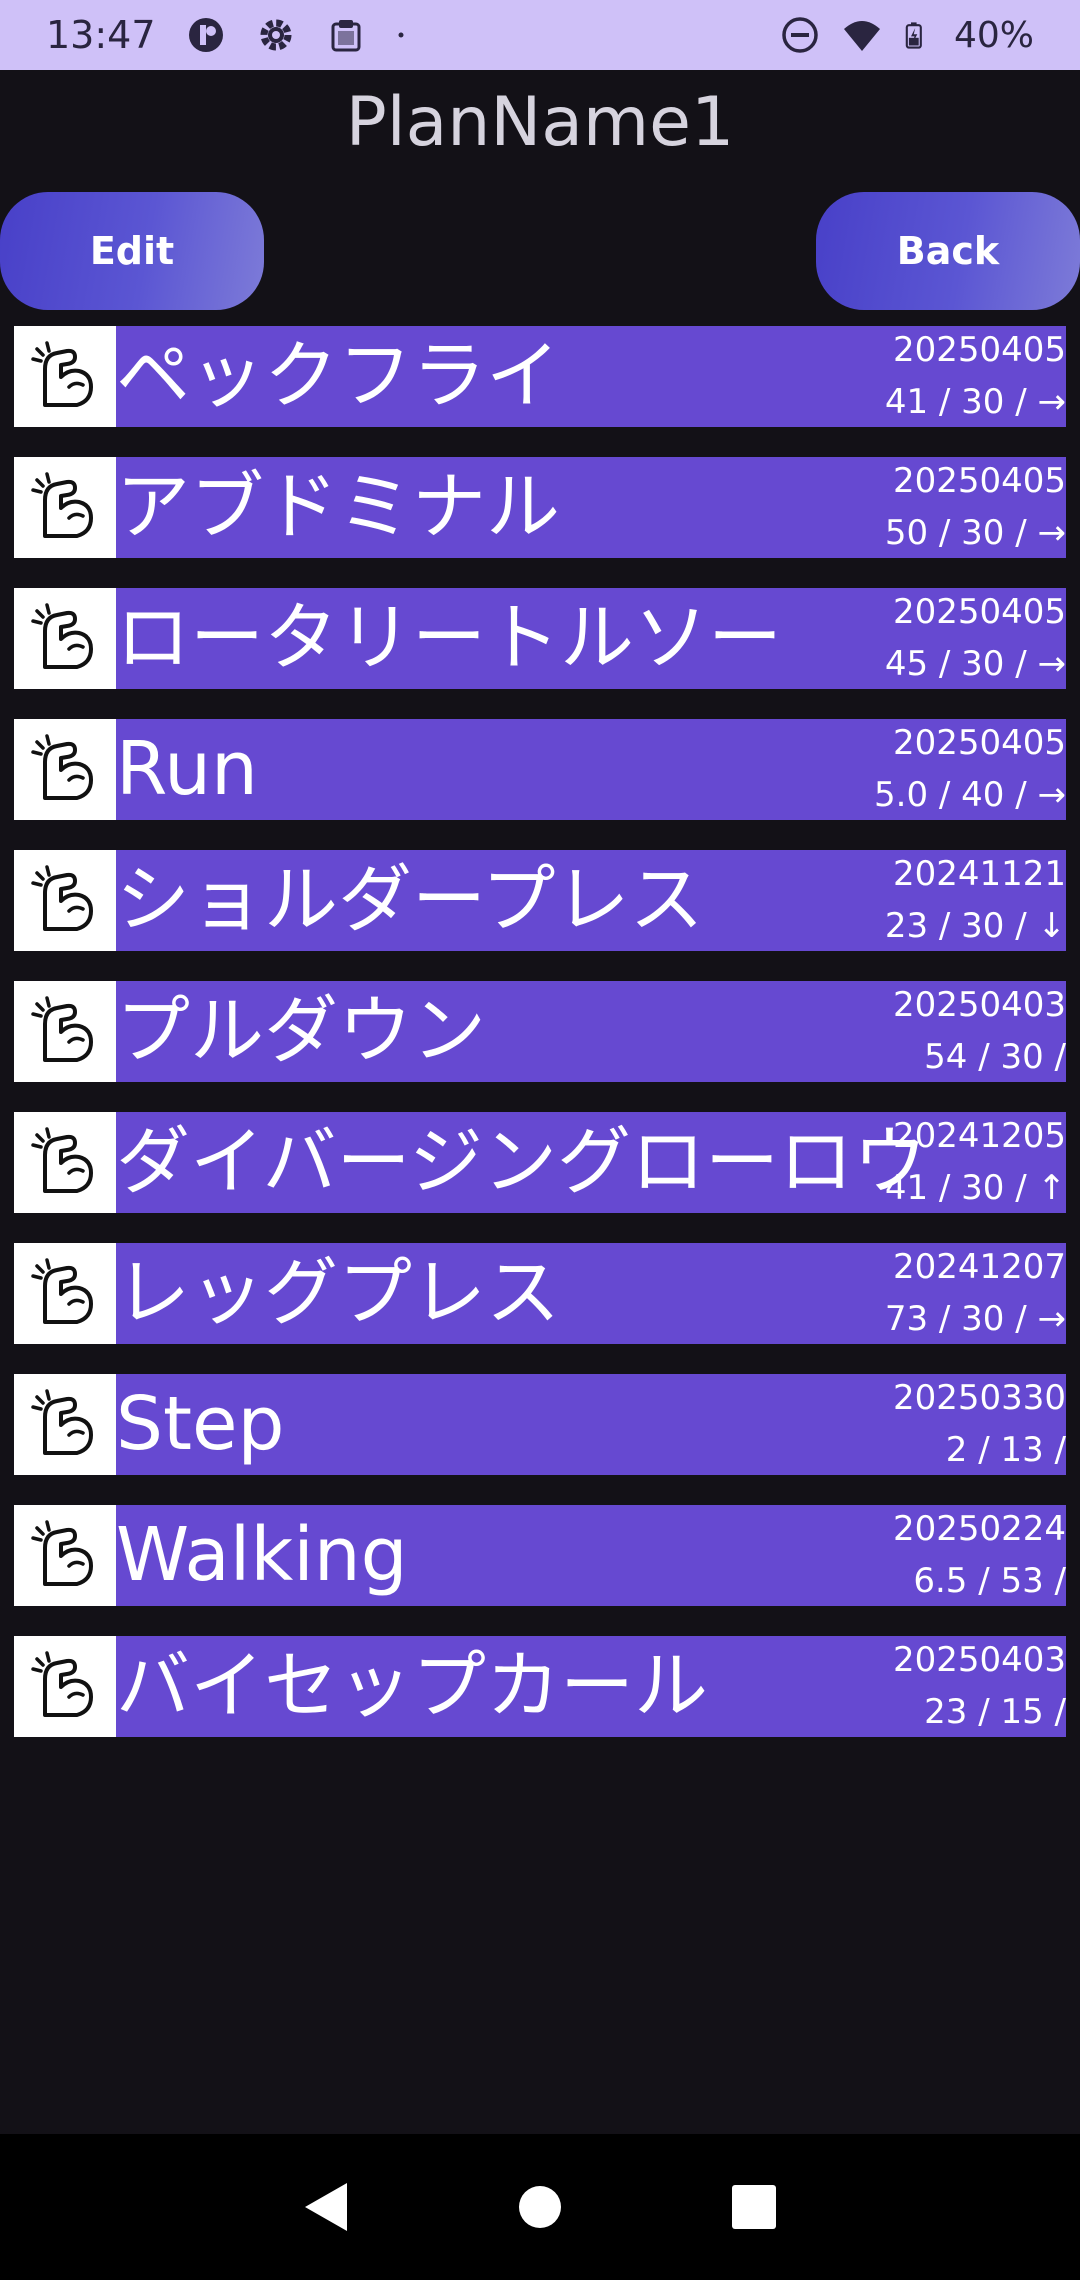 The height and width of the screenshot is (2280, 1080). Describe the element at coordinates (522, 1162) in the screenshot. I see `exercise-name: ダイバージングローロウ` at that location.